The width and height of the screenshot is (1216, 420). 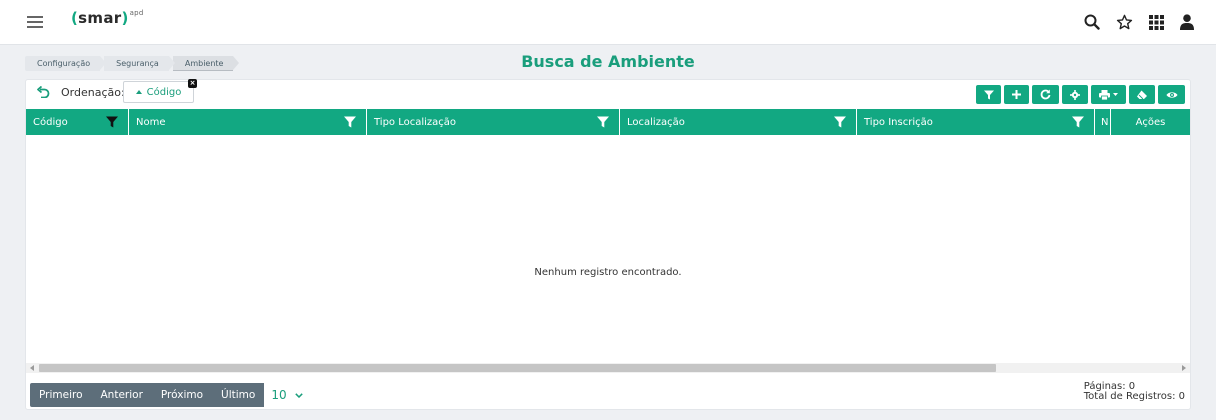 I want to click on totals: Páginas: 0 Total de Registros: 0, so click(x=1134, y=392).